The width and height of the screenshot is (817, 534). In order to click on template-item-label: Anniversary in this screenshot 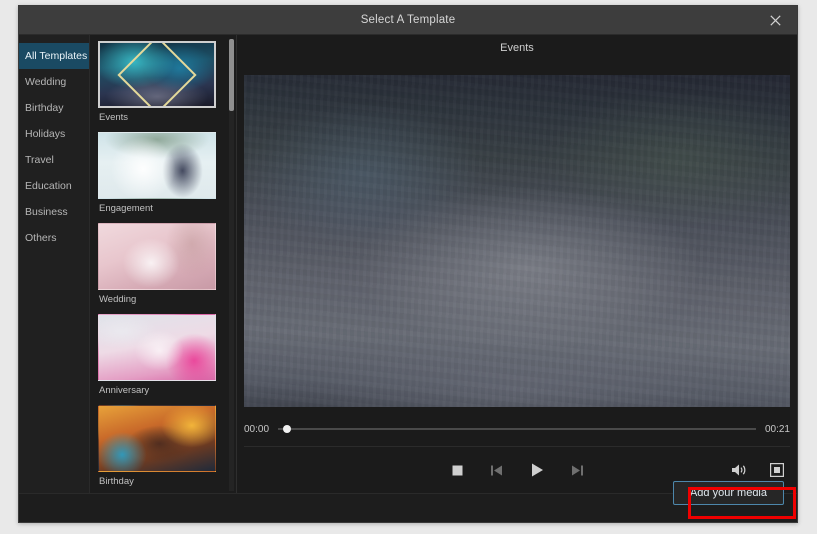, I will do `click(124, 390)`.